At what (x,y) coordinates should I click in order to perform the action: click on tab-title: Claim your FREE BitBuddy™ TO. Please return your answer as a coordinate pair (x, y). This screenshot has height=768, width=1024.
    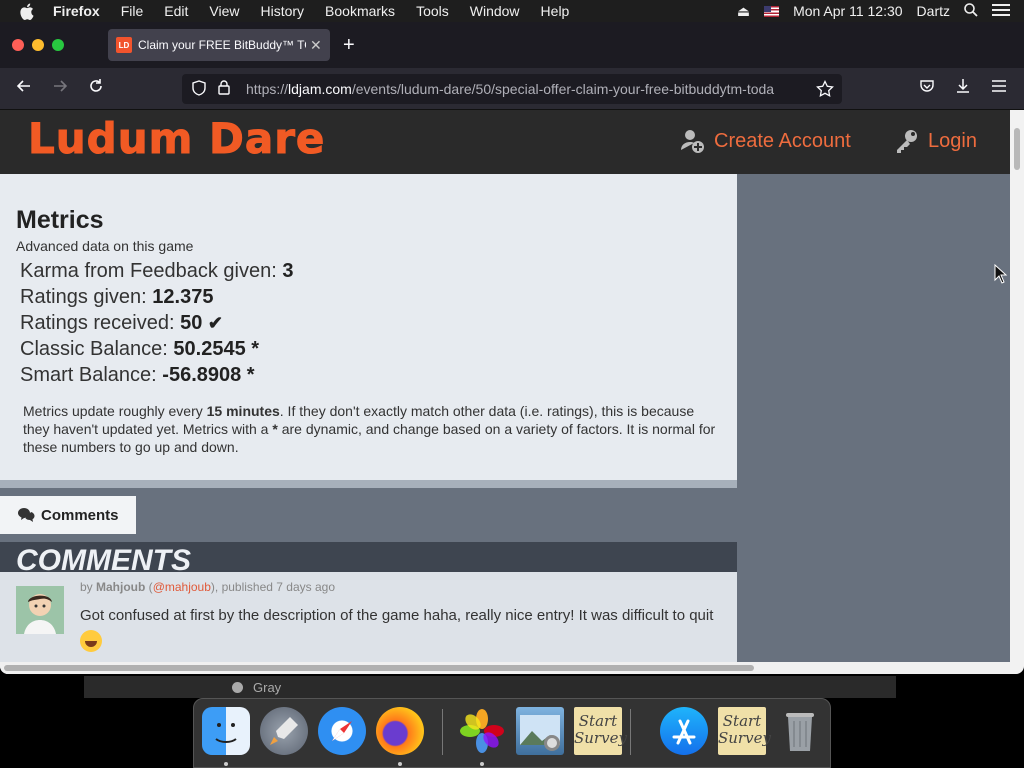
    Looking at the image, I should click on (222, 45).